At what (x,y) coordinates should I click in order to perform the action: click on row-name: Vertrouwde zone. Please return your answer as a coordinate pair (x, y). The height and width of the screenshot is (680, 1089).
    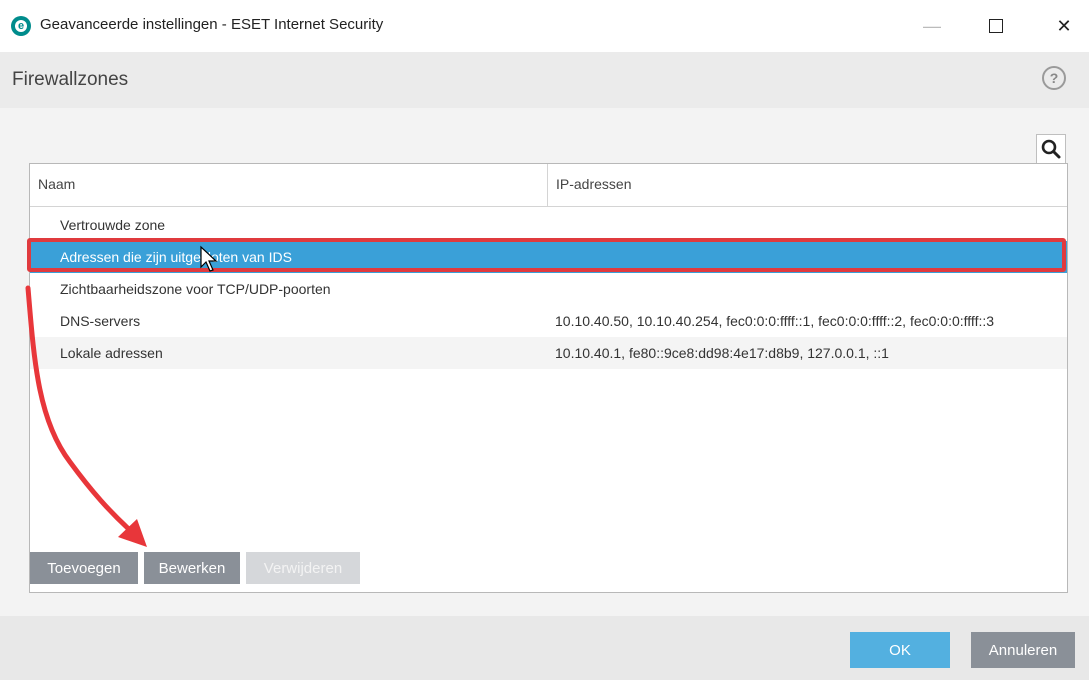
    Looking at the image, I should click on (113, 225).